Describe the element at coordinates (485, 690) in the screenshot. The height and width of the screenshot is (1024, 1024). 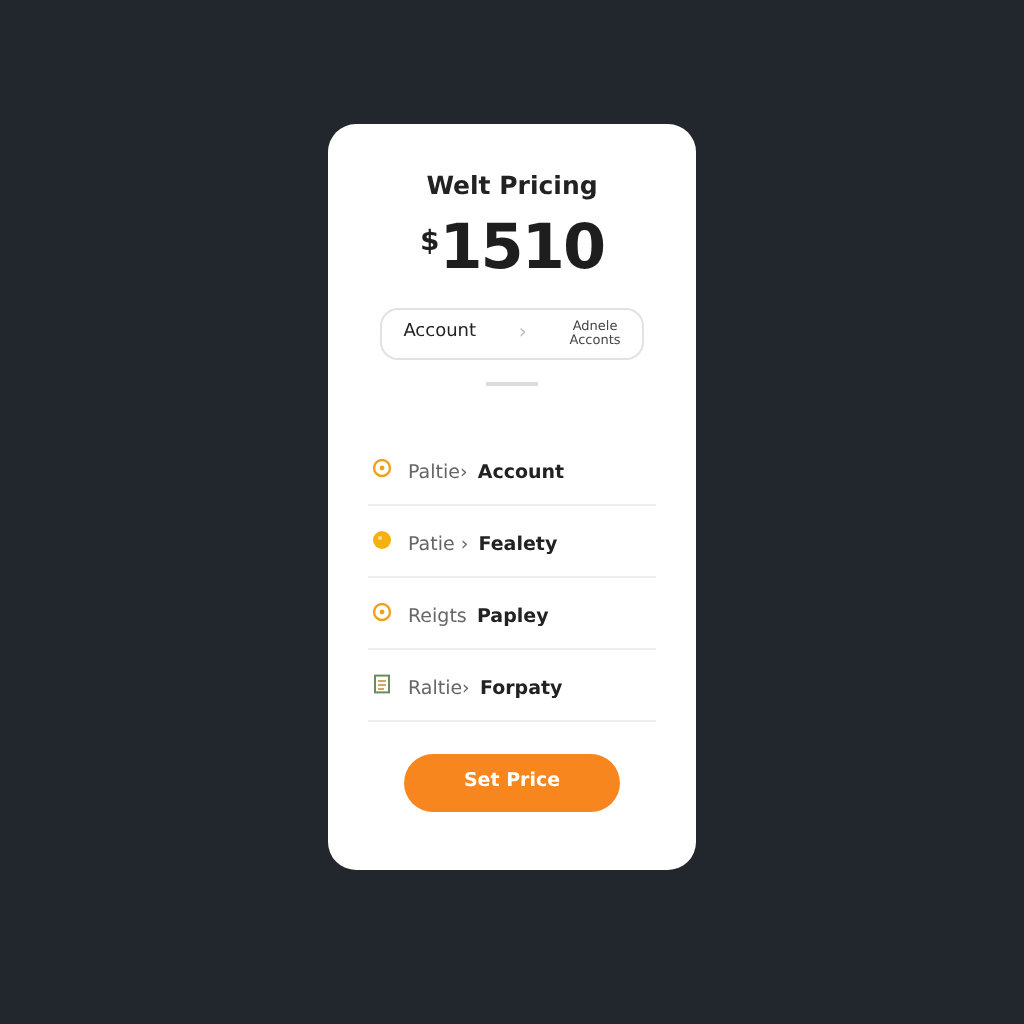
I see `item-label: Raltie› Forpaty` at that location.